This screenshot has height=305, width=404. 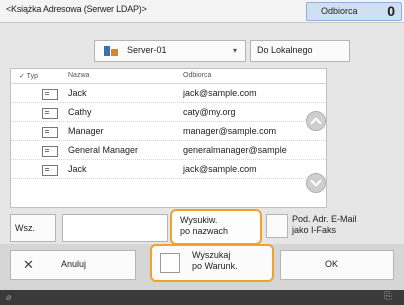 What do you see at coordinates (147, 50) in the screenshot?
I see `server-select-value: Server-01` at bounding box center [147, 50].